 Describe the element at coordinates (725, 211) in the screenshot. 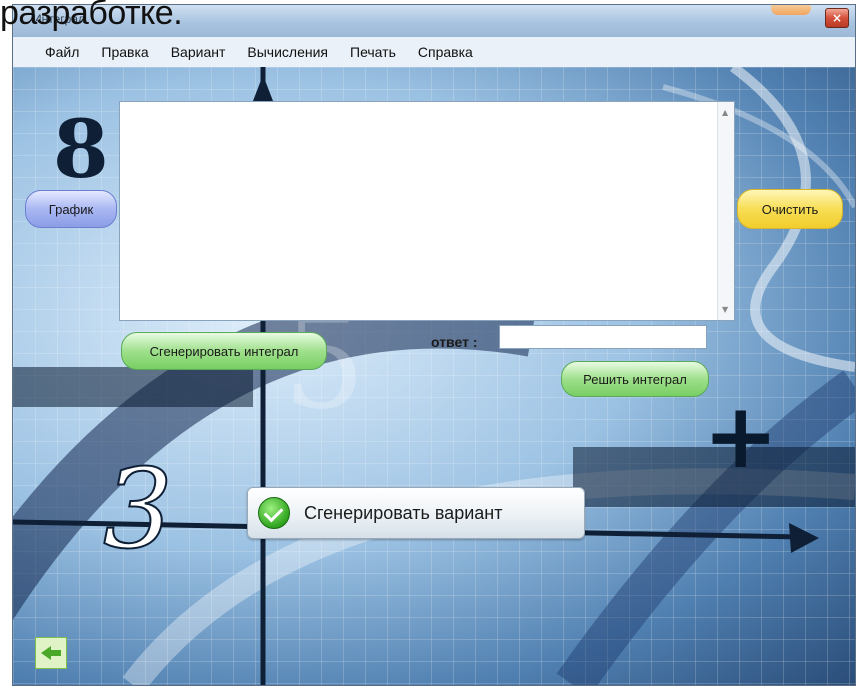

I see `textbox-scrollbar: ▲ ▼` at that location.